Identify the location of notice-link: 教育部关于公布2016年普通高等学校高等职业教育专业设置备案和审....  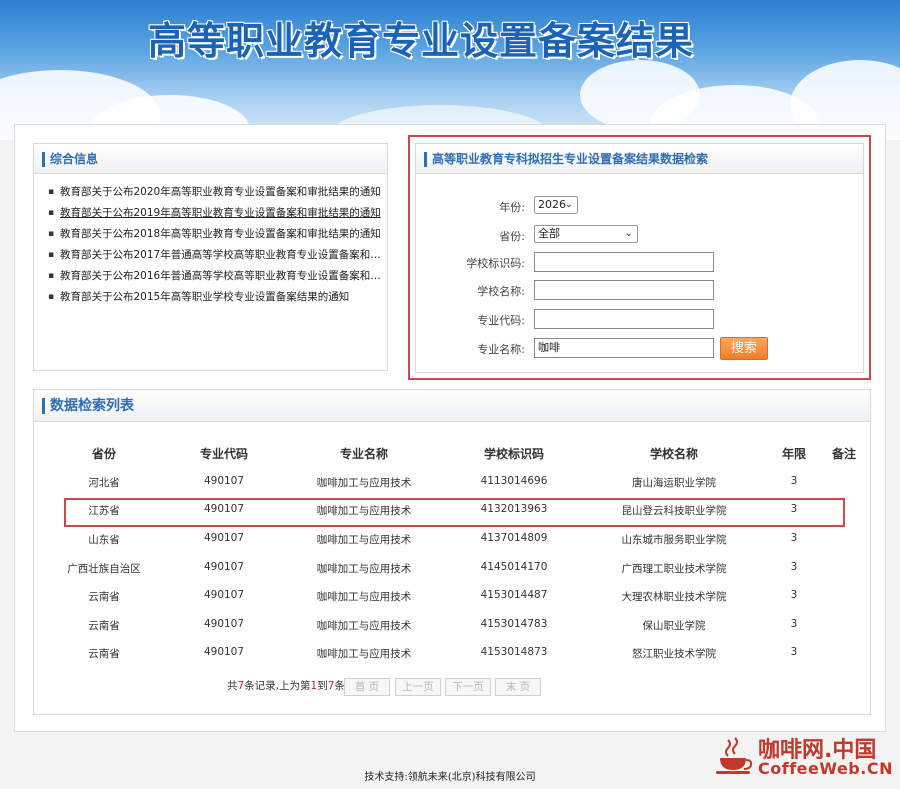
(216, 276).